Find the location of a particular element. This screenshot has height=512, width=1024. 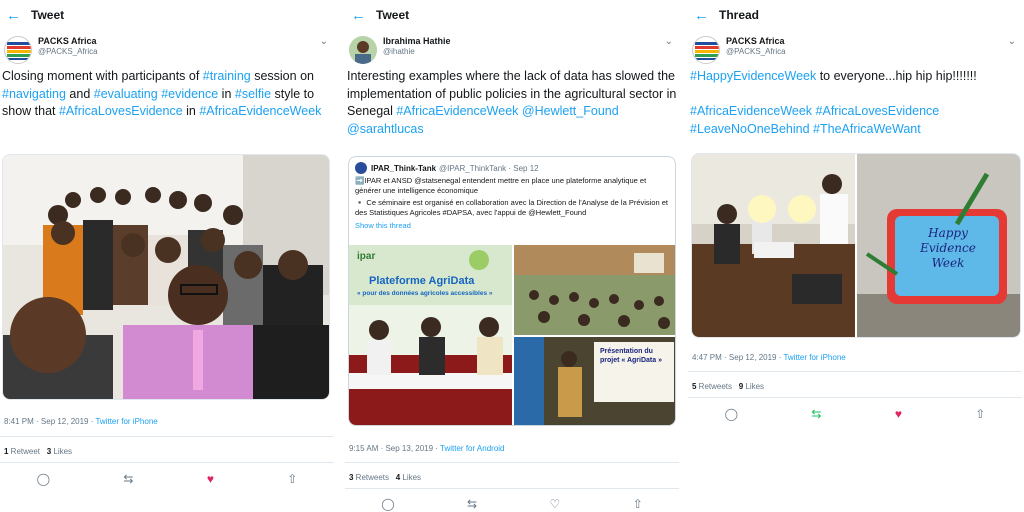

tweet-header: Ibrahima Hathie @ihathie ⌄ is located at coordinates (512, 50).